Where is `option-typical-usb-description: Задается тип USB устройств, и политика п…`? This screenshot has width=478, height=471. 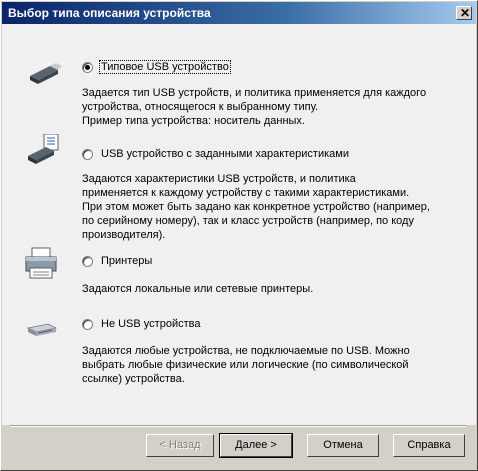 option-typical-usb-description: Задается тип USB устройств, и политика п… is located at coordinates (262, 107).